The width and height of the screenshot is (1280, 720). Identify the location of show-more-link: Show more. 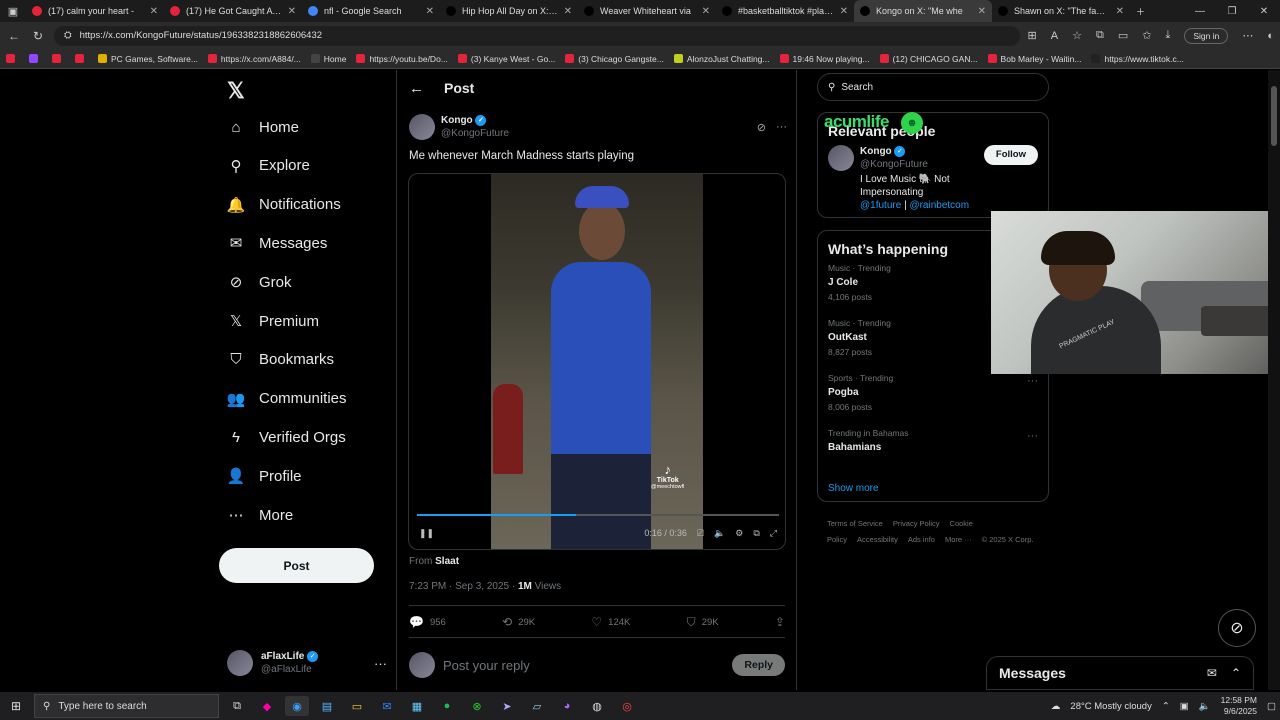
(933, 488).